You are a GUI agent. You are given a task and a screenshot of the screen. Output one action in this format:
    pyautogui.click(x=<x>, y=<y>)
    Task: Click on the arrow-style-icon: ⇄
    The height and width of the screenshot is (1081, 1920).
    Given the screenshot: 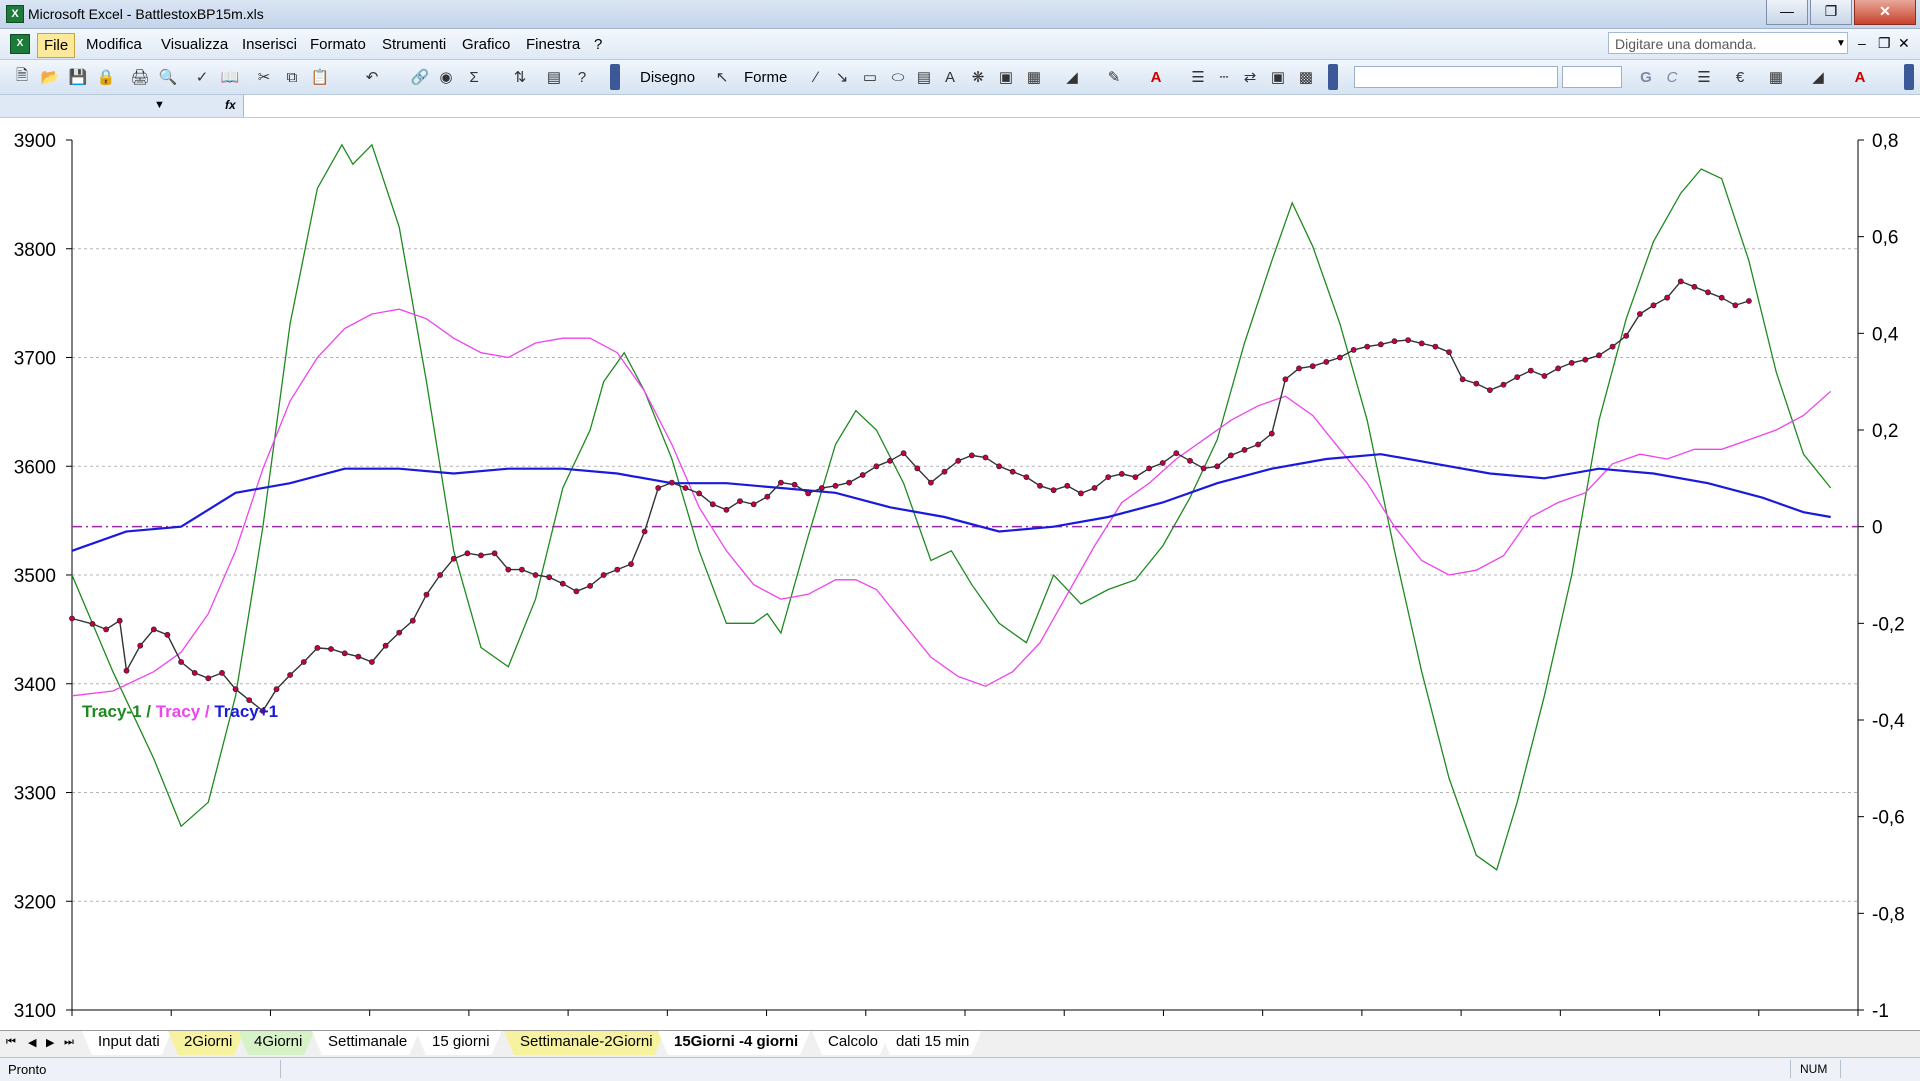 What is the action you would take?
    pyautogui.click(x=1250, y=77)
    